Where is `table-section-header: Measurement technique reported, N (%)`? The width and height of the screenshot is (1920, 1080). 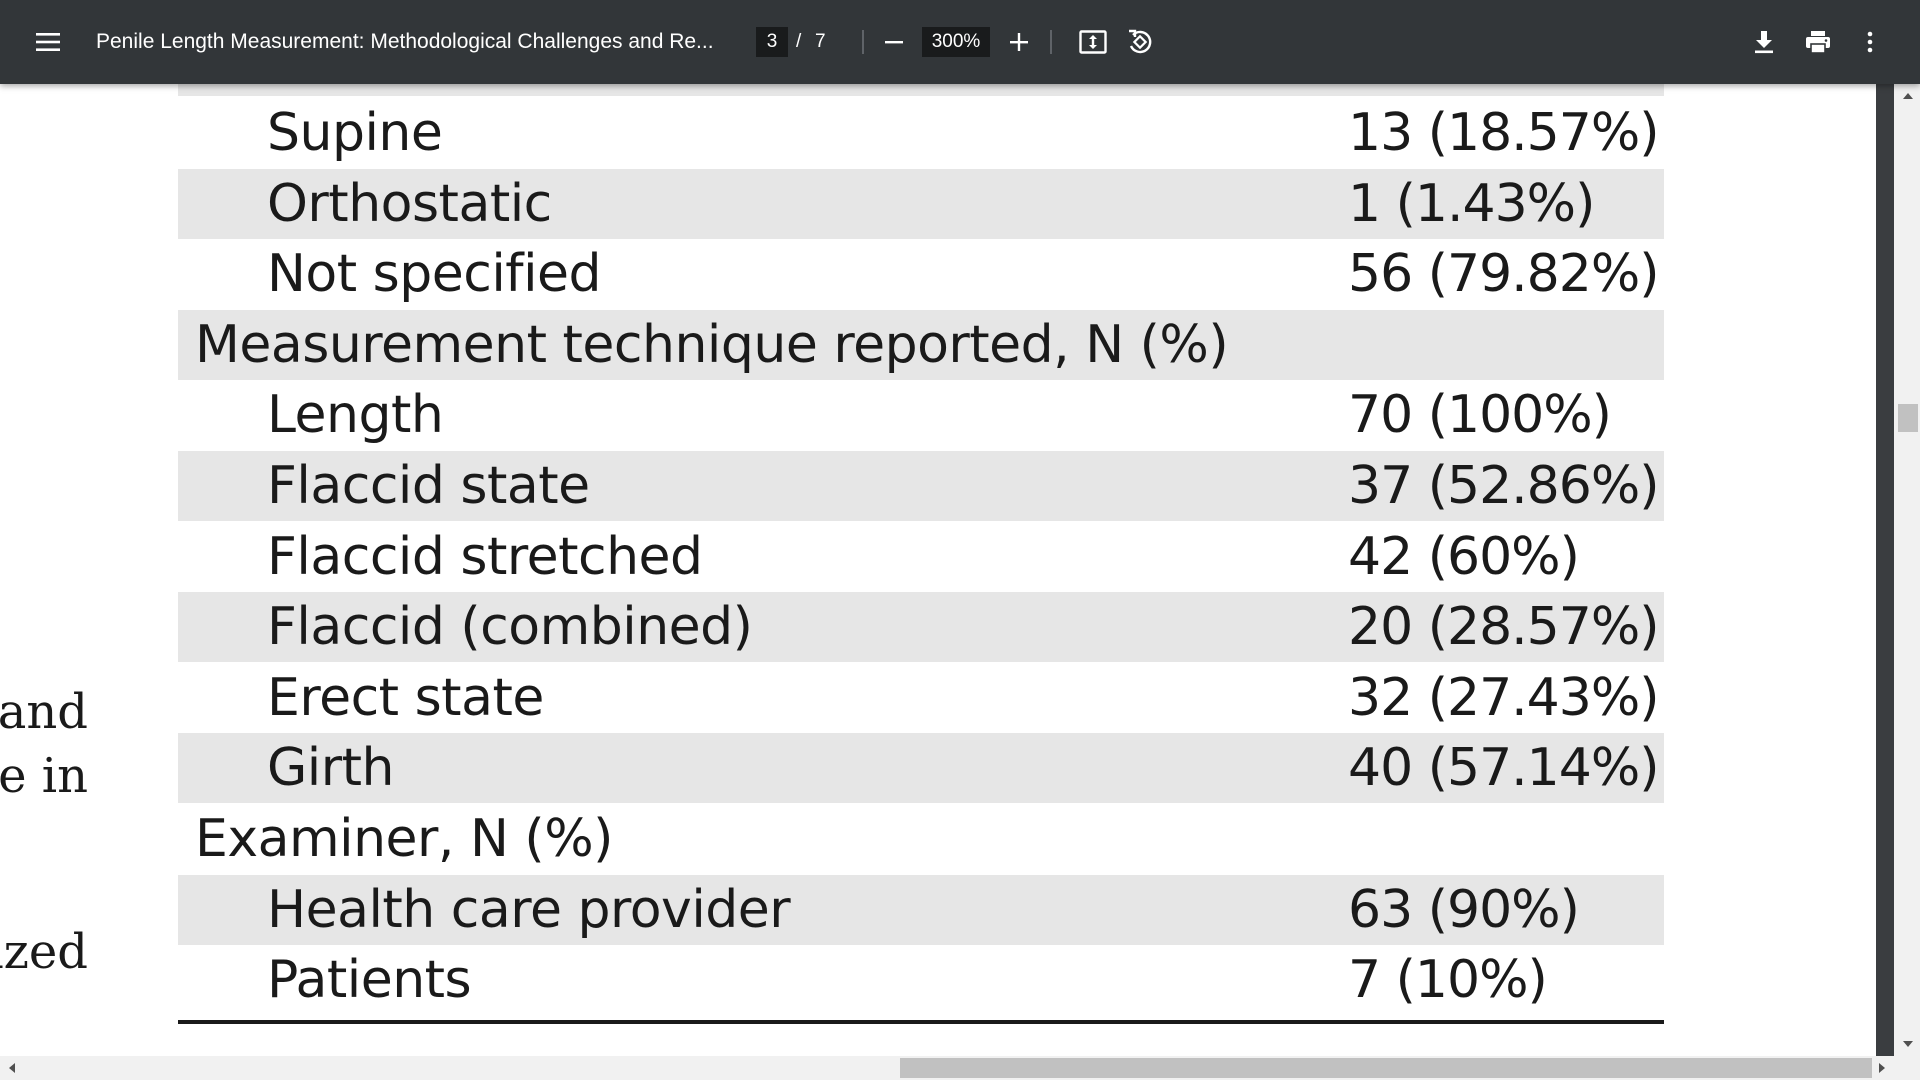
table-section-header: Measurement technique reported, N (%) is located at coordinates (921, 344).